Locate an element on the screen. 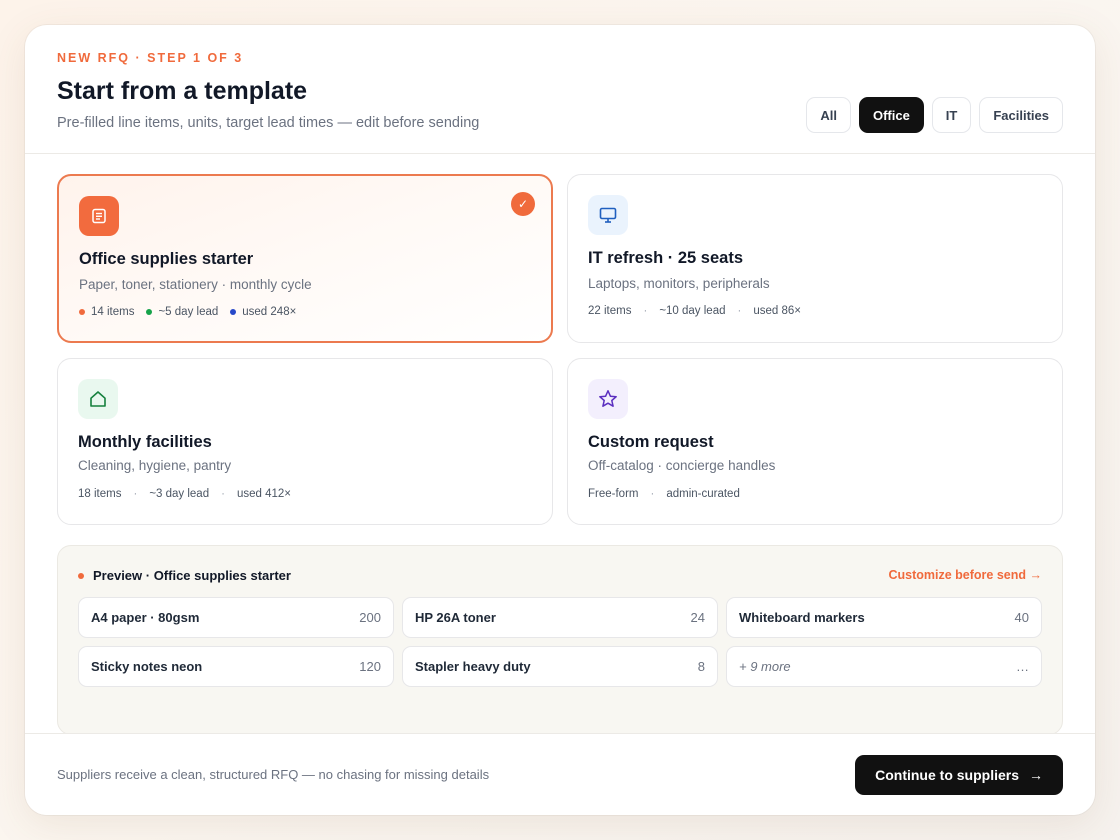  item-name: Sticky notes neon is located at coordinates (147, 666).